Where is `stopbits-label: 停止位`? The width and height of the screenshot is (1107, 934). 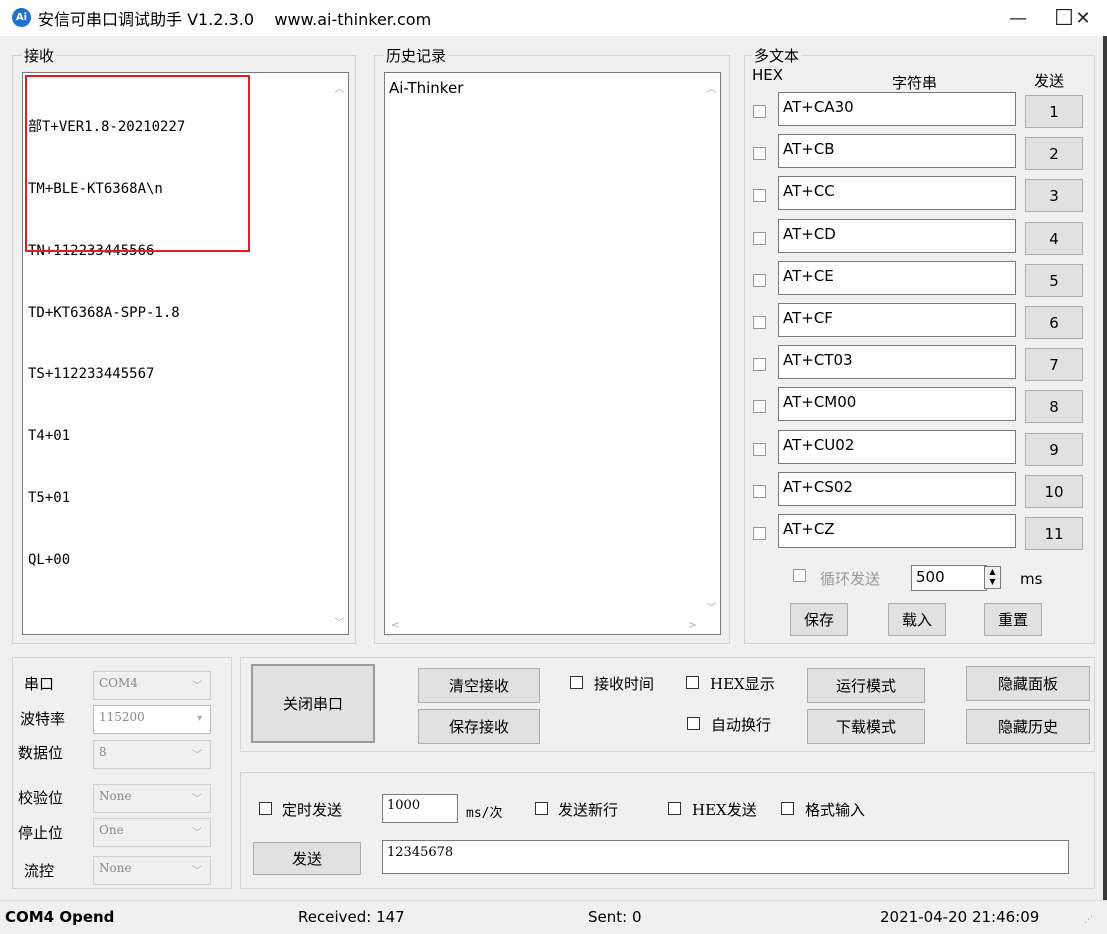 stopbits-label: 停止位 is located at coordinates (41, 833).